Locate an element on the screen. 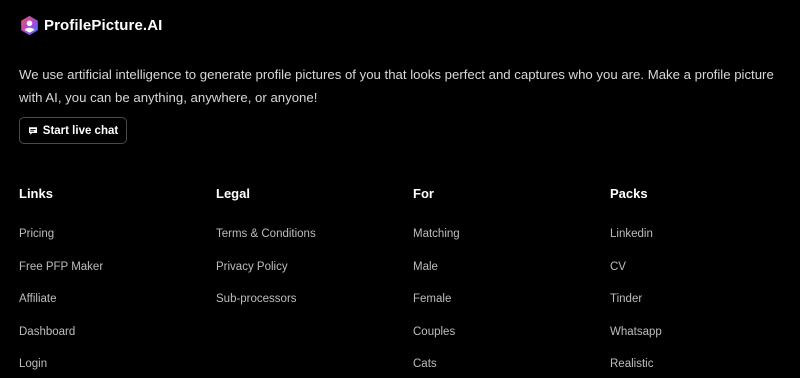 This screenshot has width=800, height=378. column-title-for: For is located at coordinates (423, 193).